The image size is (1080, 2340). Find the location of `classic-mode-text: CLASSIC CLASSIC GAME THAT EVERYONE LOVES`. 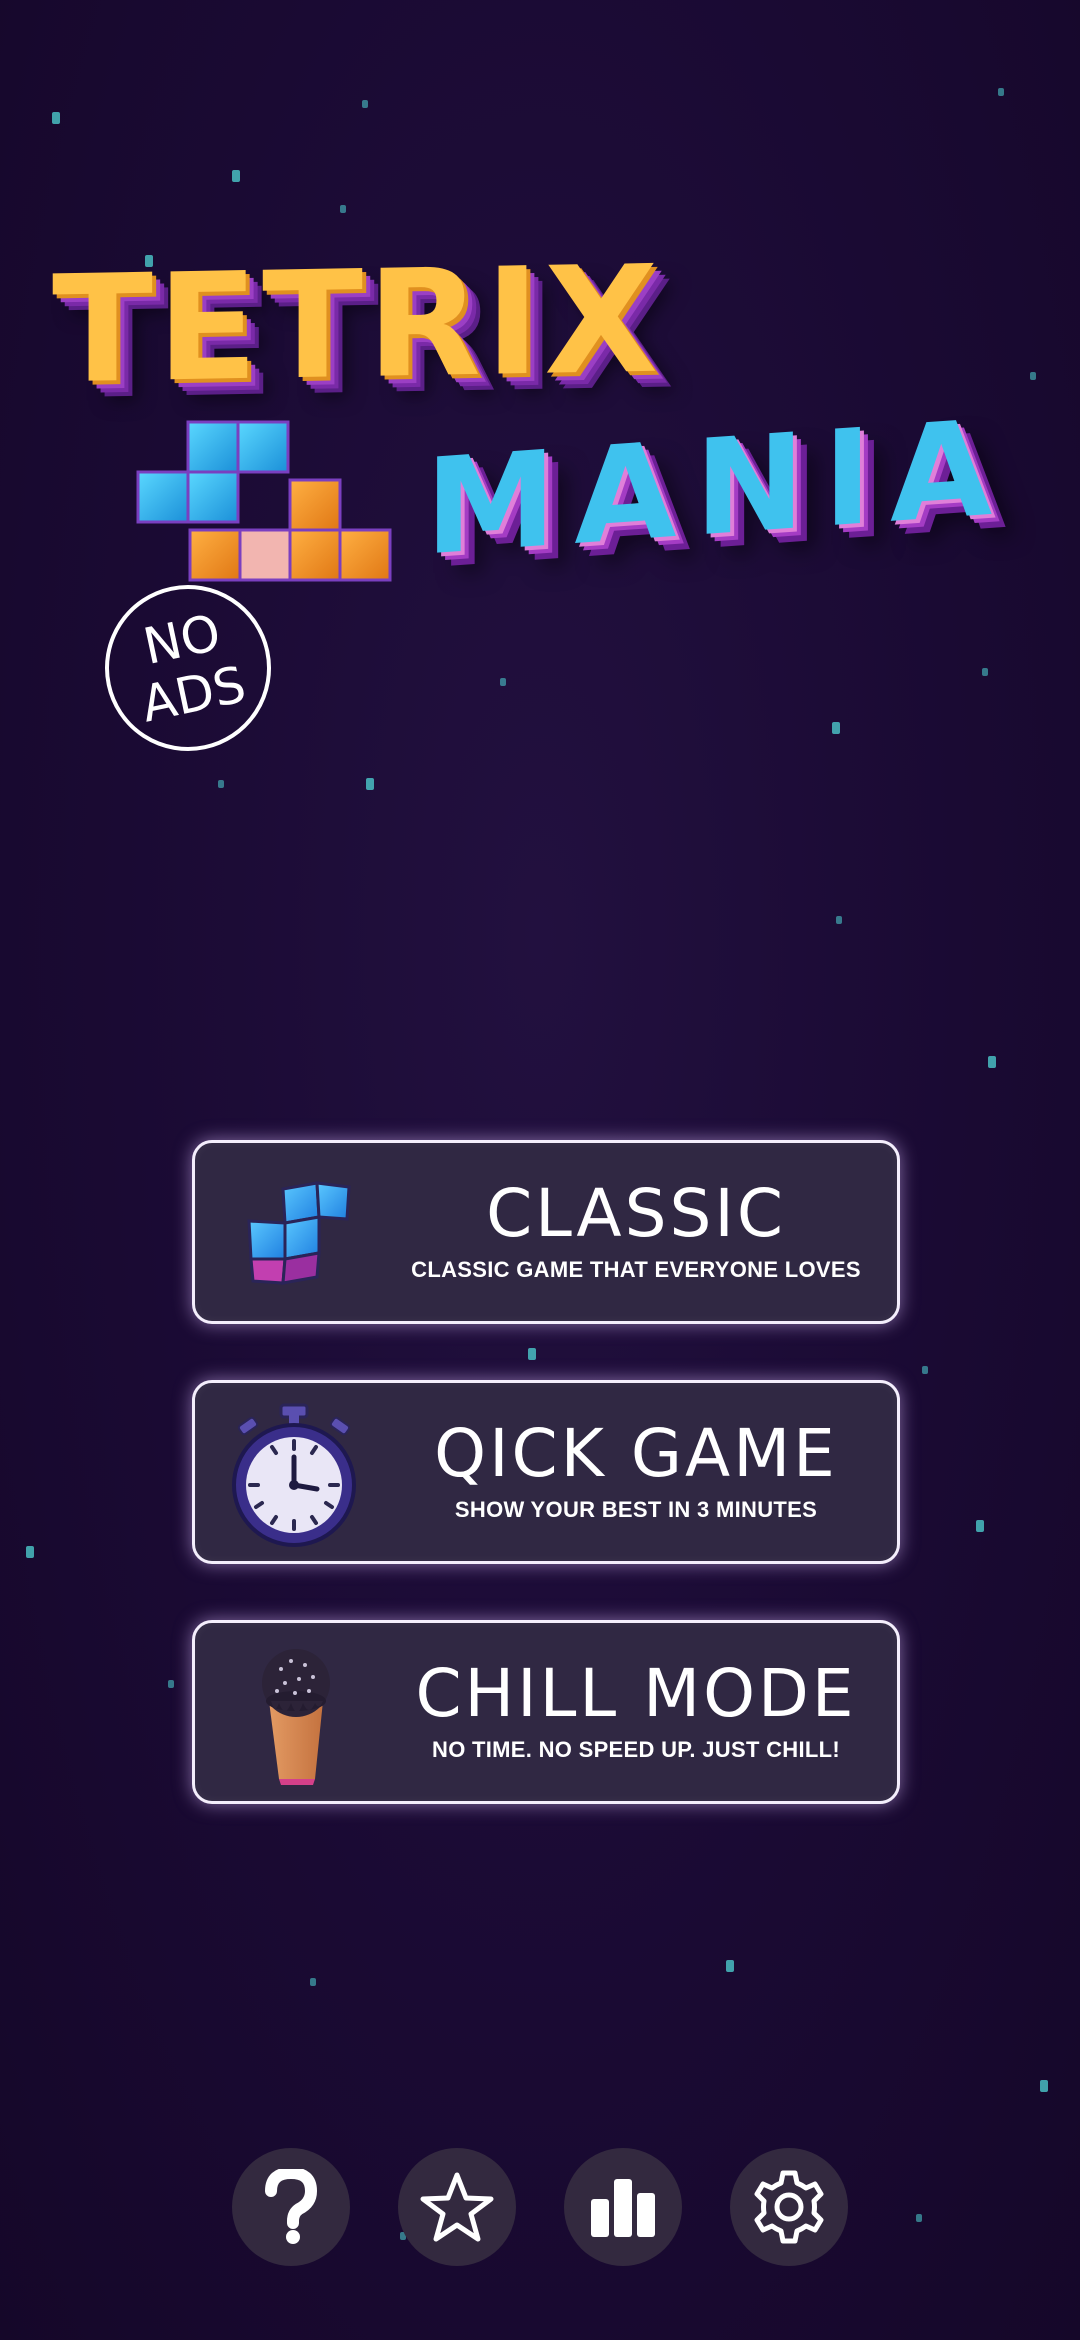

classic-mode-text: CLASSIC CLASSIC GAME THAT EVERYONE LOVES is located at coordinates (636, 1231).